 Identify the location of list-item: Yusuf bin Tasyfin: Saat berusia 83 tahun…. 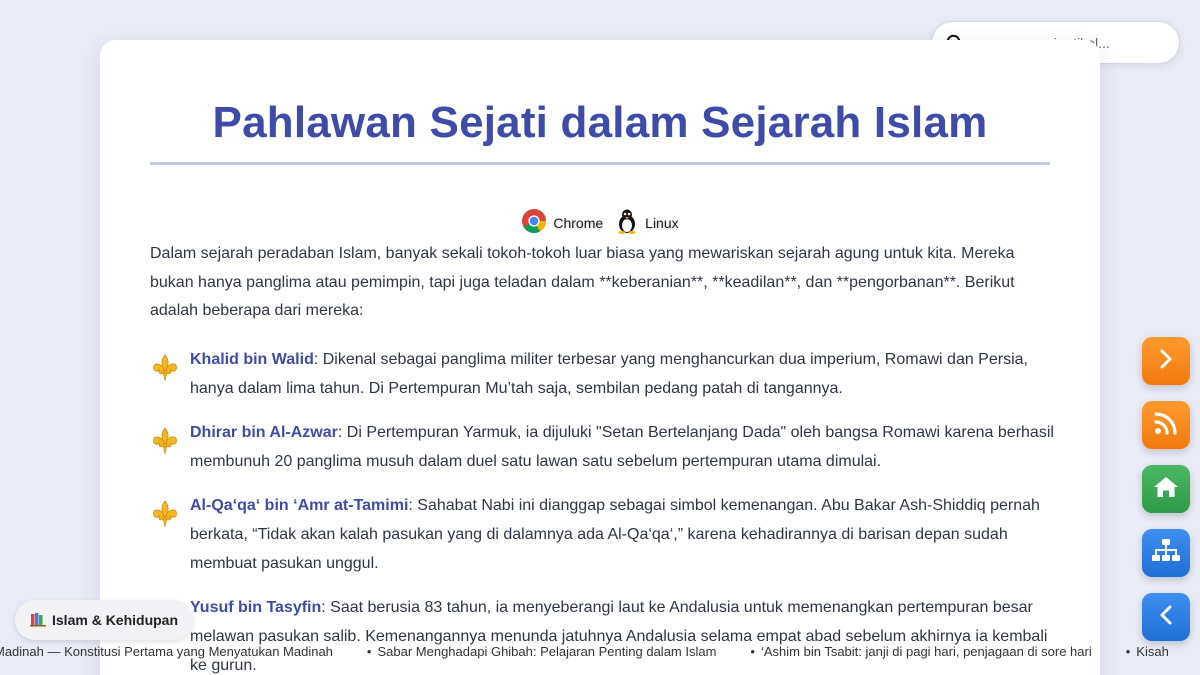
(602, 634).